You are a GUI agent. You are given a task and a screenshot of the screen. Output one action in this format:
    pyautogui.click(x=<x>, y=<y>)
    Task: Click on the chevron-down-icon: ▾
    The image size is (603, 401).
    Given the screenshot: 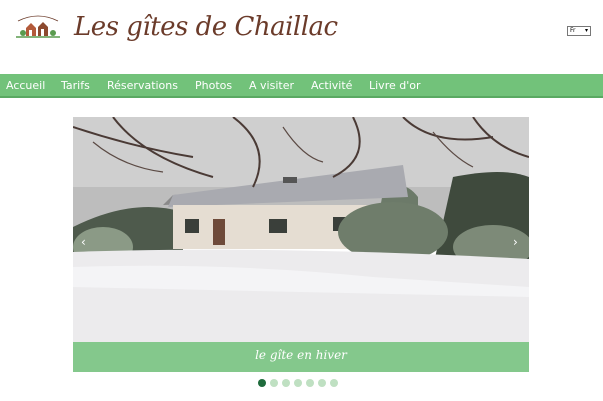 What is the action you would take?
    pyautogui.click(x=586, y=30)
    